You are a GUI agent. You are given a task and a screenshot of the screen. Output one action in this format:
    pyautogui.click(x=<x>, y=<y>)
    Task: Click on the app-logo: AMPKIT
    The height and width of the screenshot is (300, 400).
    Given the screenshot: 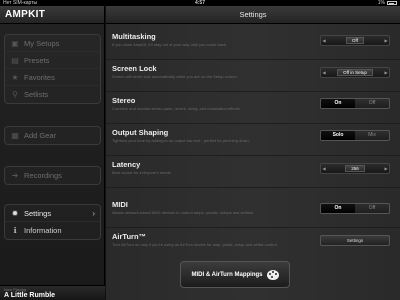 What is the action you would take?
    pyautogui.click(x=25, y=14)
    